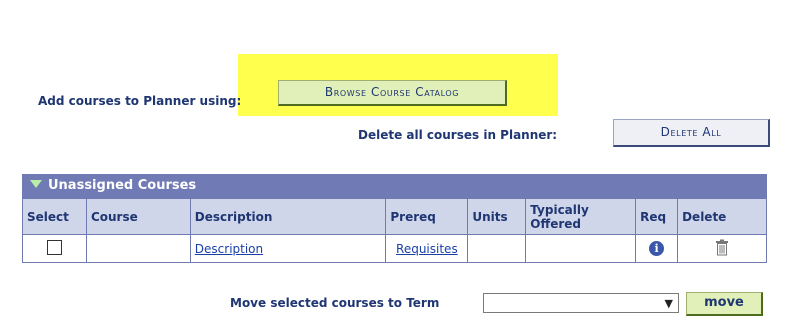 This screenshot has height=331, width=800. Describe the element at coordinates (497, 216) in the screenshot. I see `col-units: Units` at that location.